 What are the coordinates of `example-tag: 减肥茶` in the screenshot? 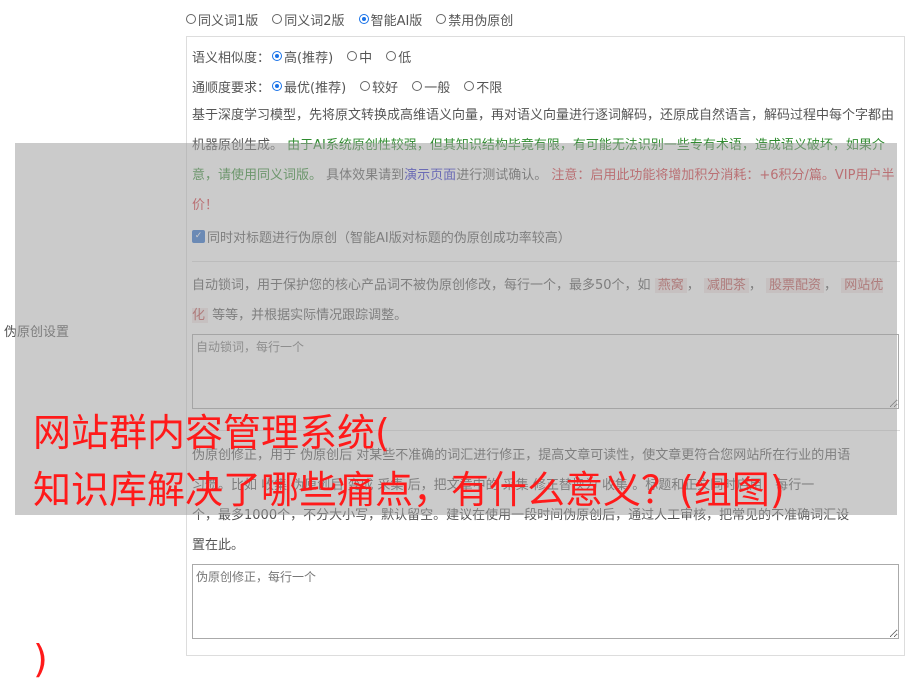 It's located at (726, 285).